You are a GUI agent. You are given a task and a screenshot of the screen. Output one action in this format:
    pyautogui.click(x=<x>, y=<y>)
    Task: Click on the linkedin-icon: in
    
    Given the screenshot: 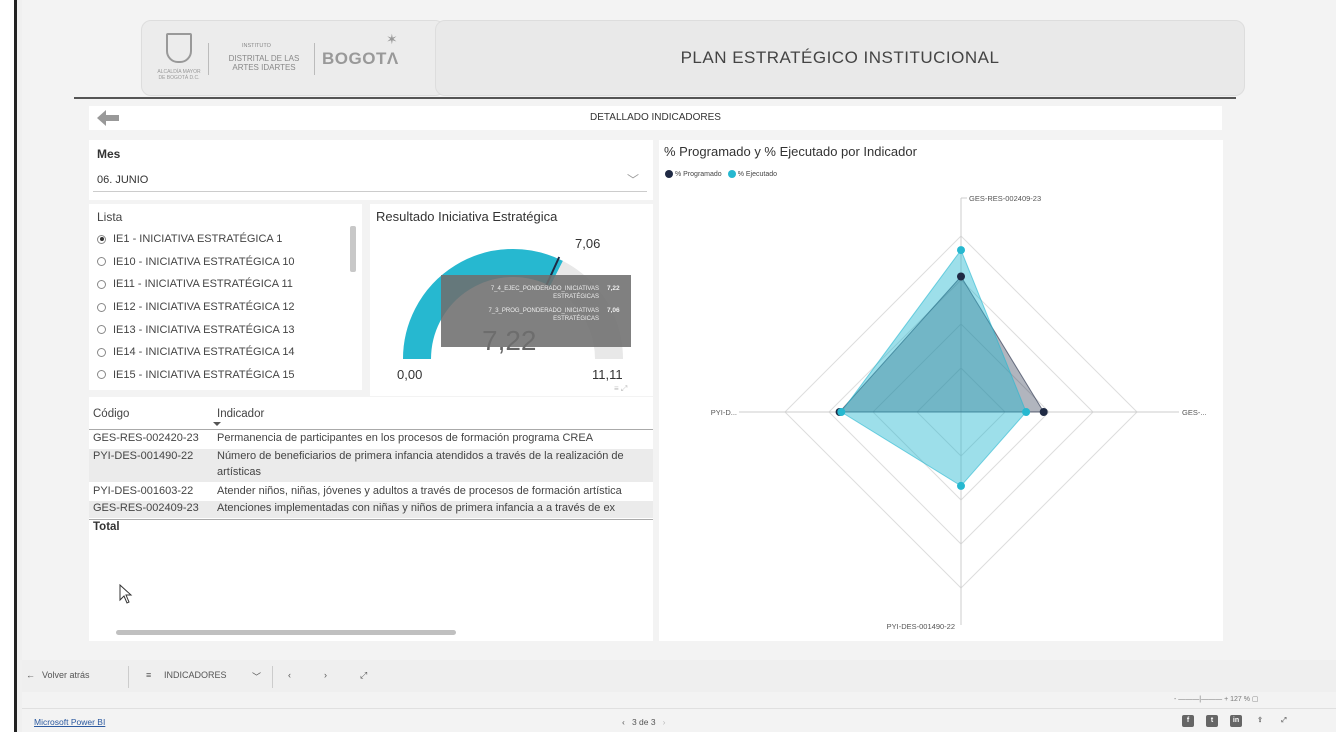 What is the action you would take?
    pyautogui.click(x=1236, y=721)
    